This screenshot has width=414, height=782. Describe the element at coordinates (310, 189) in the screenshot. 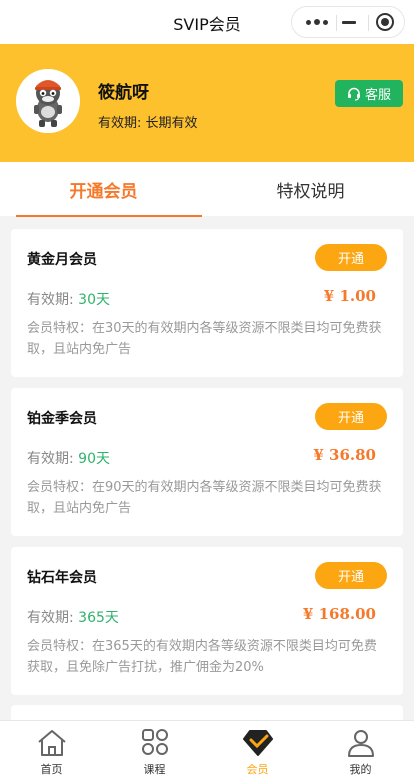

I see `tab-privilege-info: 特权说明` at that location.